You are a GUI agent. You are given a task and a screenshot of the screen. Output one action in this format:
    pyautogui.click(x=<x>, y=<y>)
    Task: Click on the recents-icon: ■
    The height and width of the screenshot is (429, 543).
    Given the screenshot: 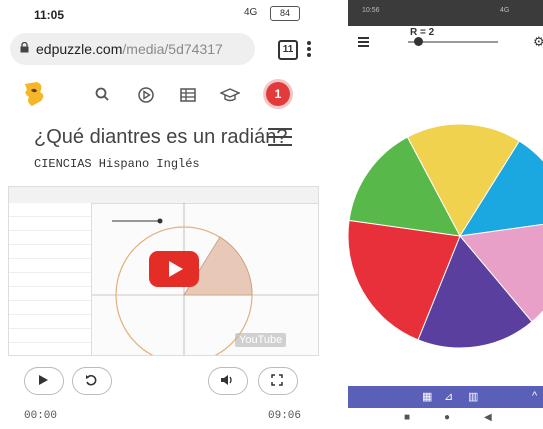 What is the action you would take?
    pyautogui.click(x=407, y=417)
    